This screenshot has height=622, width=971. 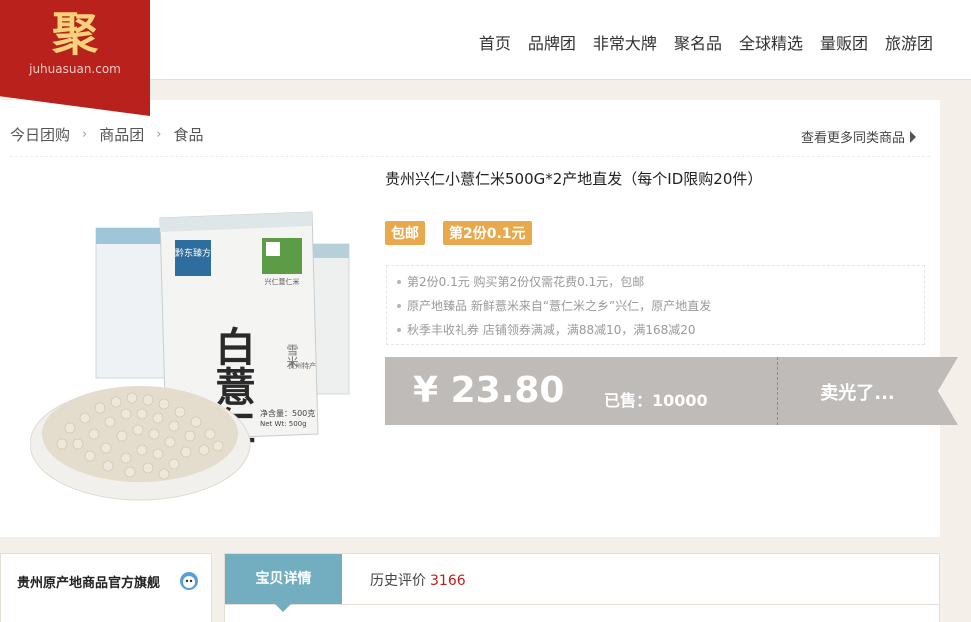 What do you see at coordinates (552, 42) in the screenshot?
I see `nav-brand-group: 品牌团` at bounding box center [552, 42].